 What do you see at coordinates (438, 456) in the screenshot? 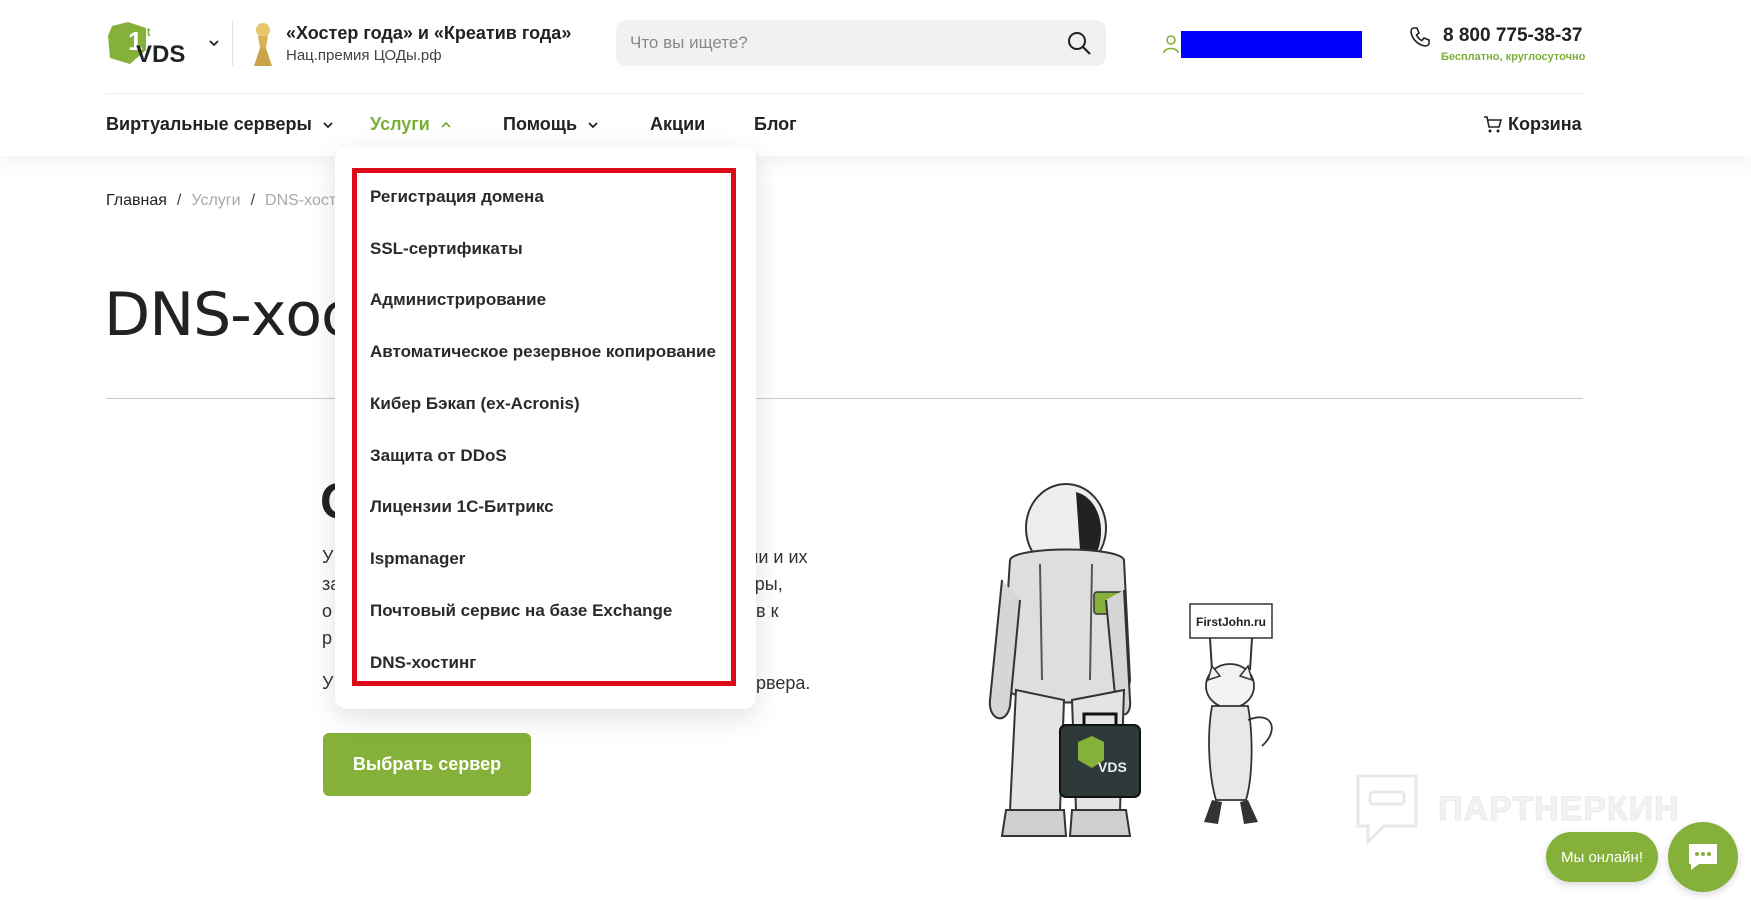
I see `dropdown-item-ddos-protection: Защита от DDoS` at bounding box center [438, 456].